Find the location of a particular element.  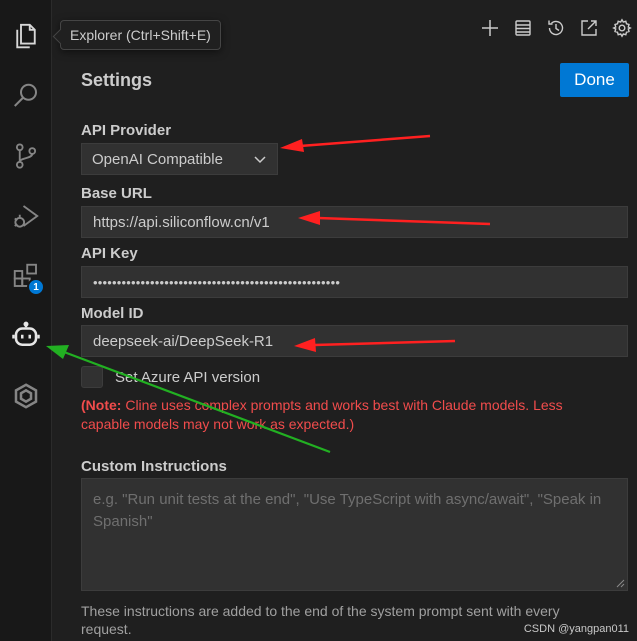

done-button: Done is located at coordinates (594, 80).